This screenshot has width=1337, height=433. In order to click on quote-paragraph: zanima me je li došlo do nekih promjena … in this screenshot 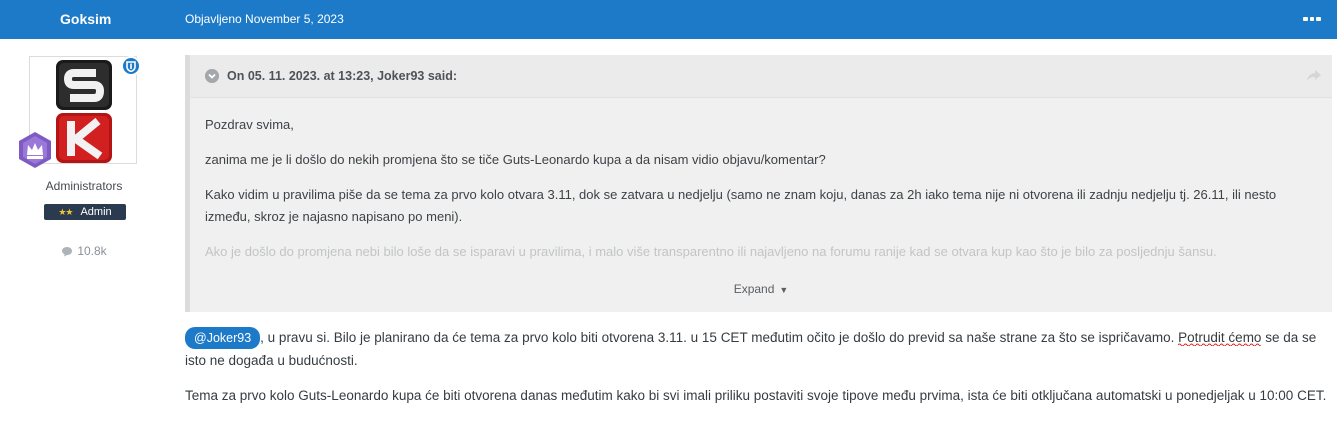, I will do `click(515, 159)`.